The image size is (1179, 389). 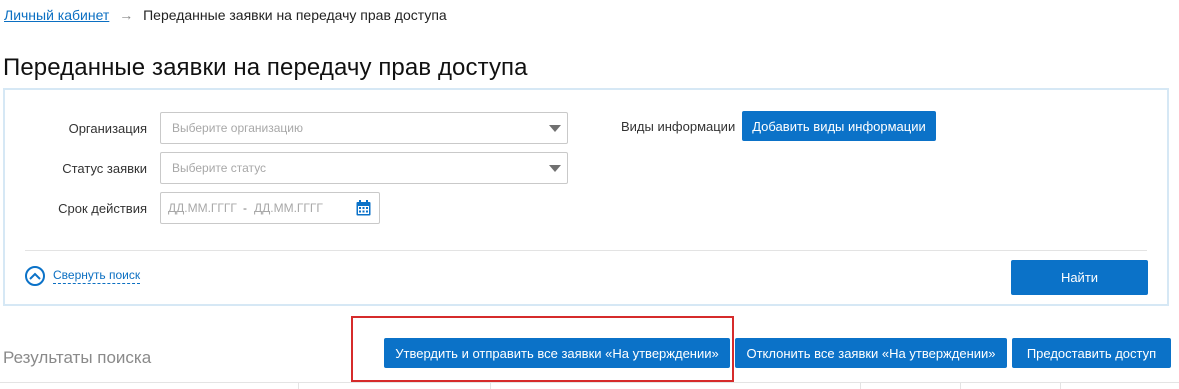 What do you see at coordinates (363, 208) in the screenshot?
I see `calendar-icon` at bounding box center [363, 208].